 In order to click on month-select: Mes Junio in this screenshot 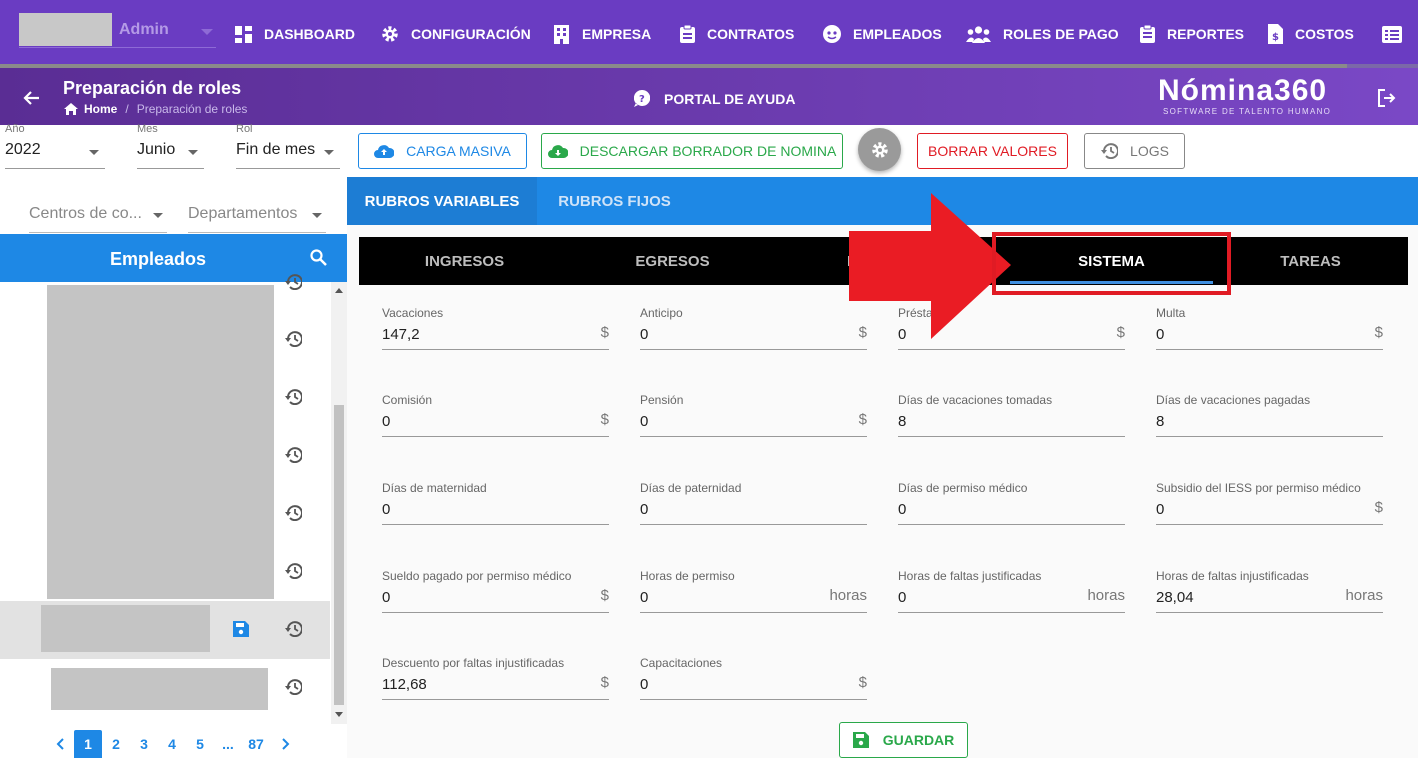, I will do `click(170, 146)`.